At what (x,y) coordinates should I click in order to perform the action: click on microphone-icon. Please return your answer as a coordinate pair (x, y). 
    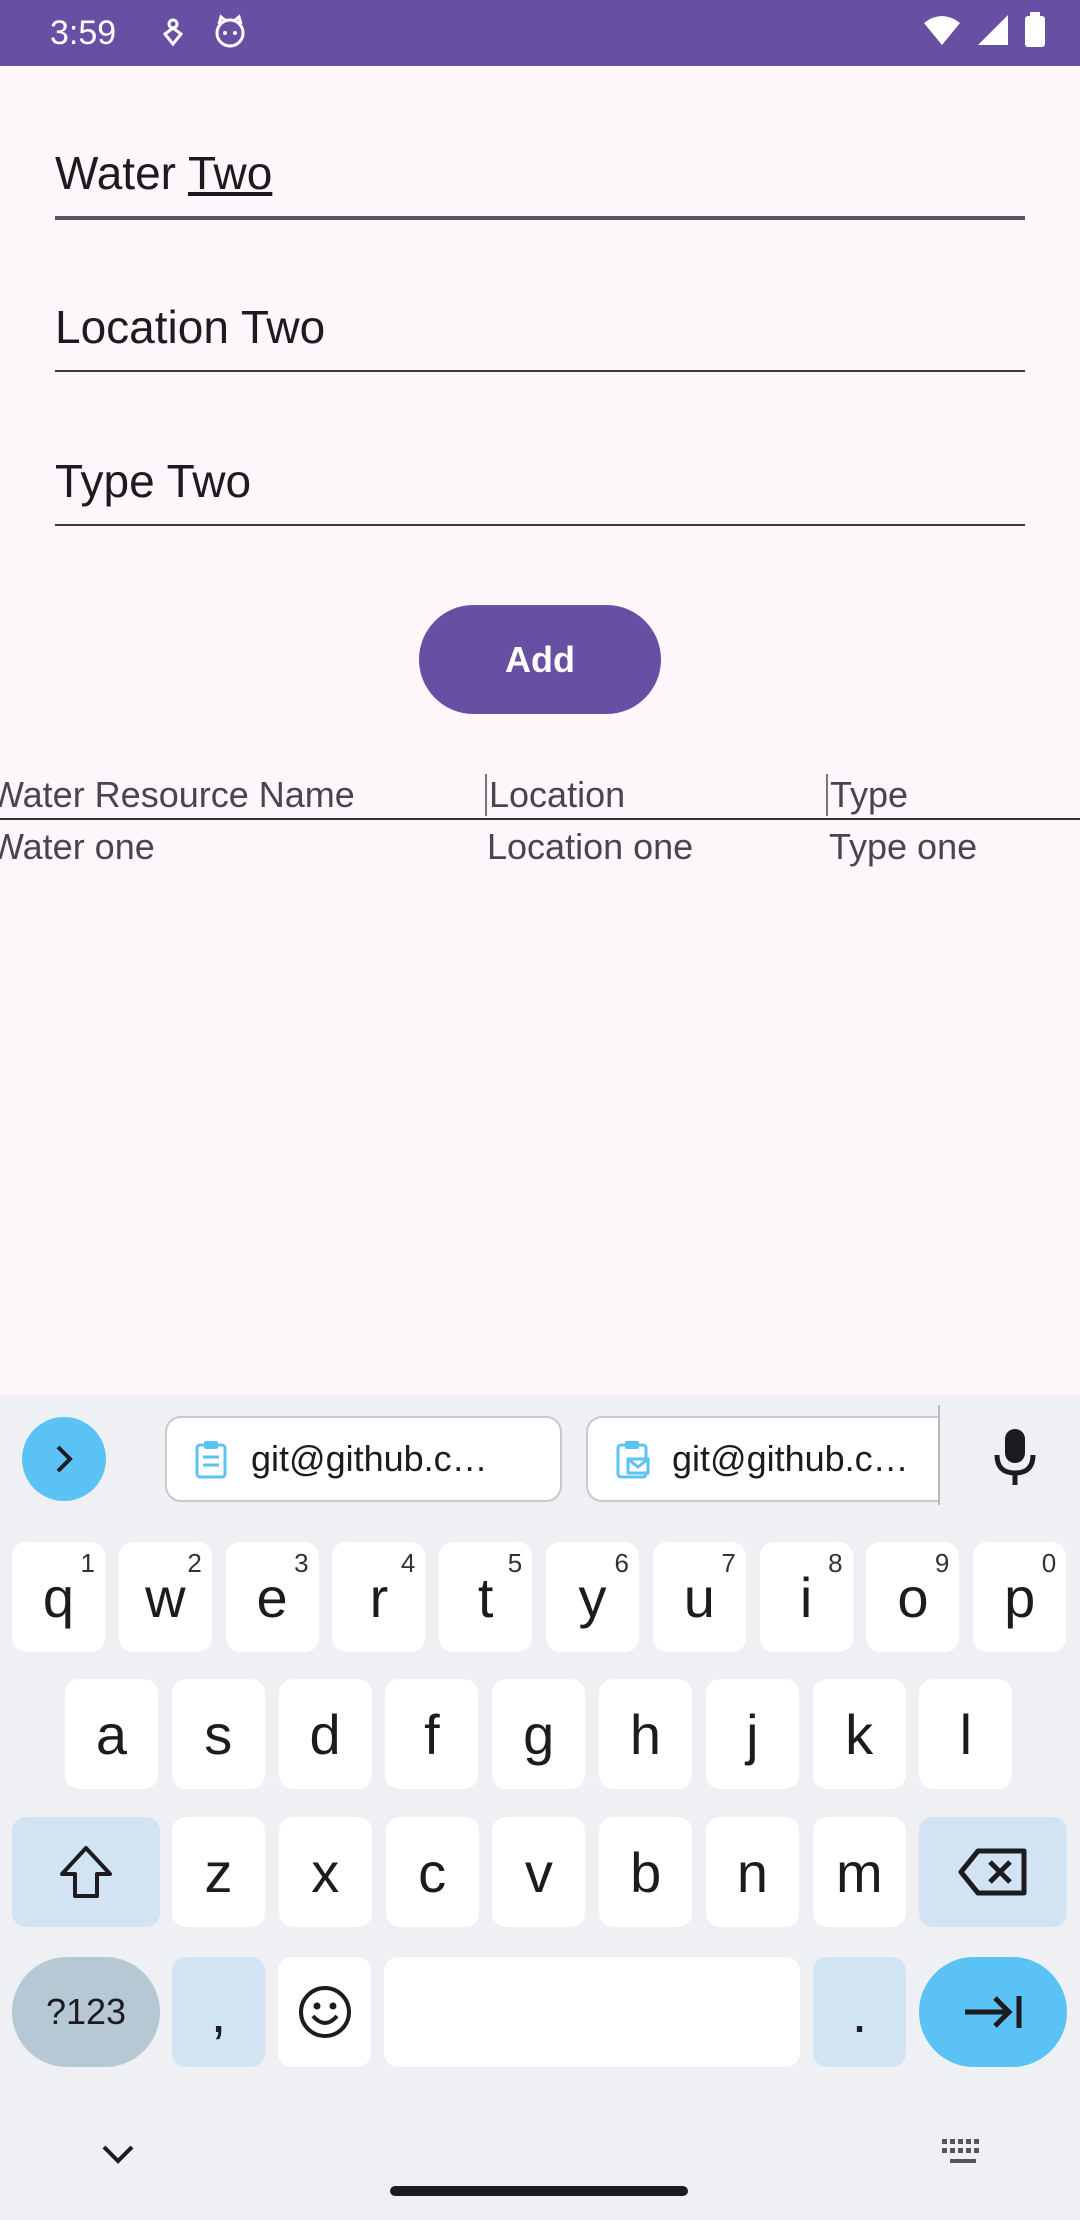
    Looking at the image, I should click on (1015, 1457).